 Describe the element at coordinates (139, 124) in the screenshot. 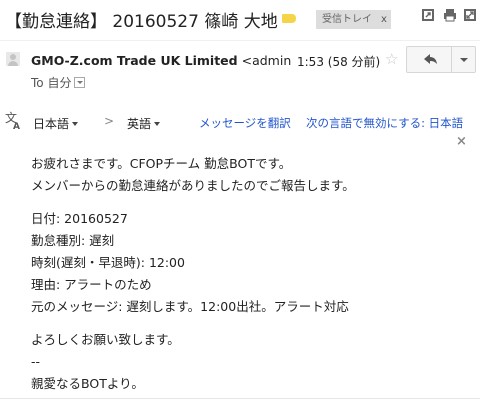

I see `target-language-label: 英語` at that location.